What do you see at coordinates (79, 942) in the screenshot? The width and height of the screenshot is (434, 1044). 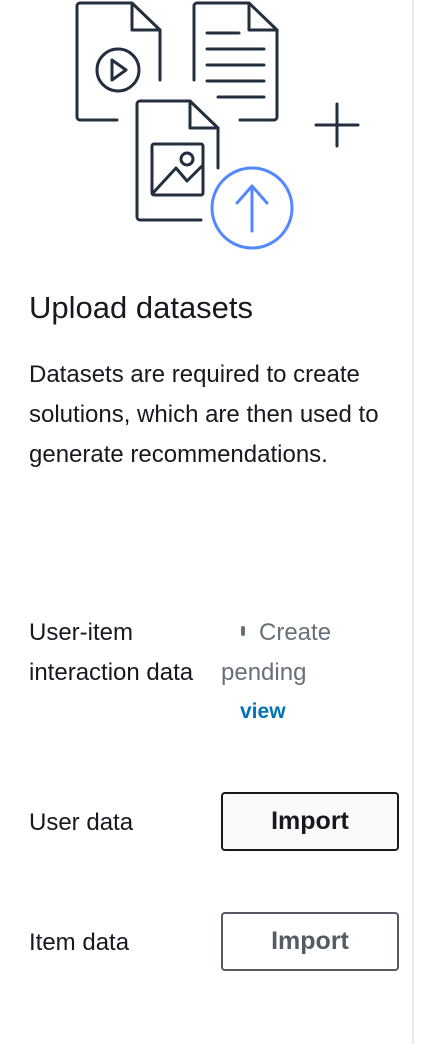 I see `dataset-label-items: Item data` at bounding box center [79, 942].